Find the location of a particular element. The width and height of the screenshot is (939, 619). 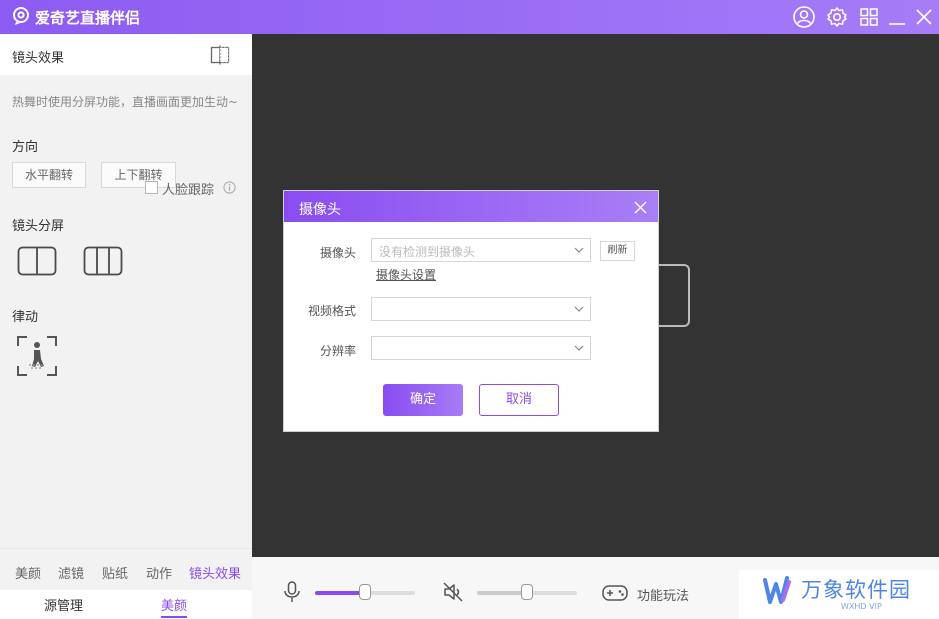

flip-horizontal-button: 水平翻转 is located at coordinates (49, 175).